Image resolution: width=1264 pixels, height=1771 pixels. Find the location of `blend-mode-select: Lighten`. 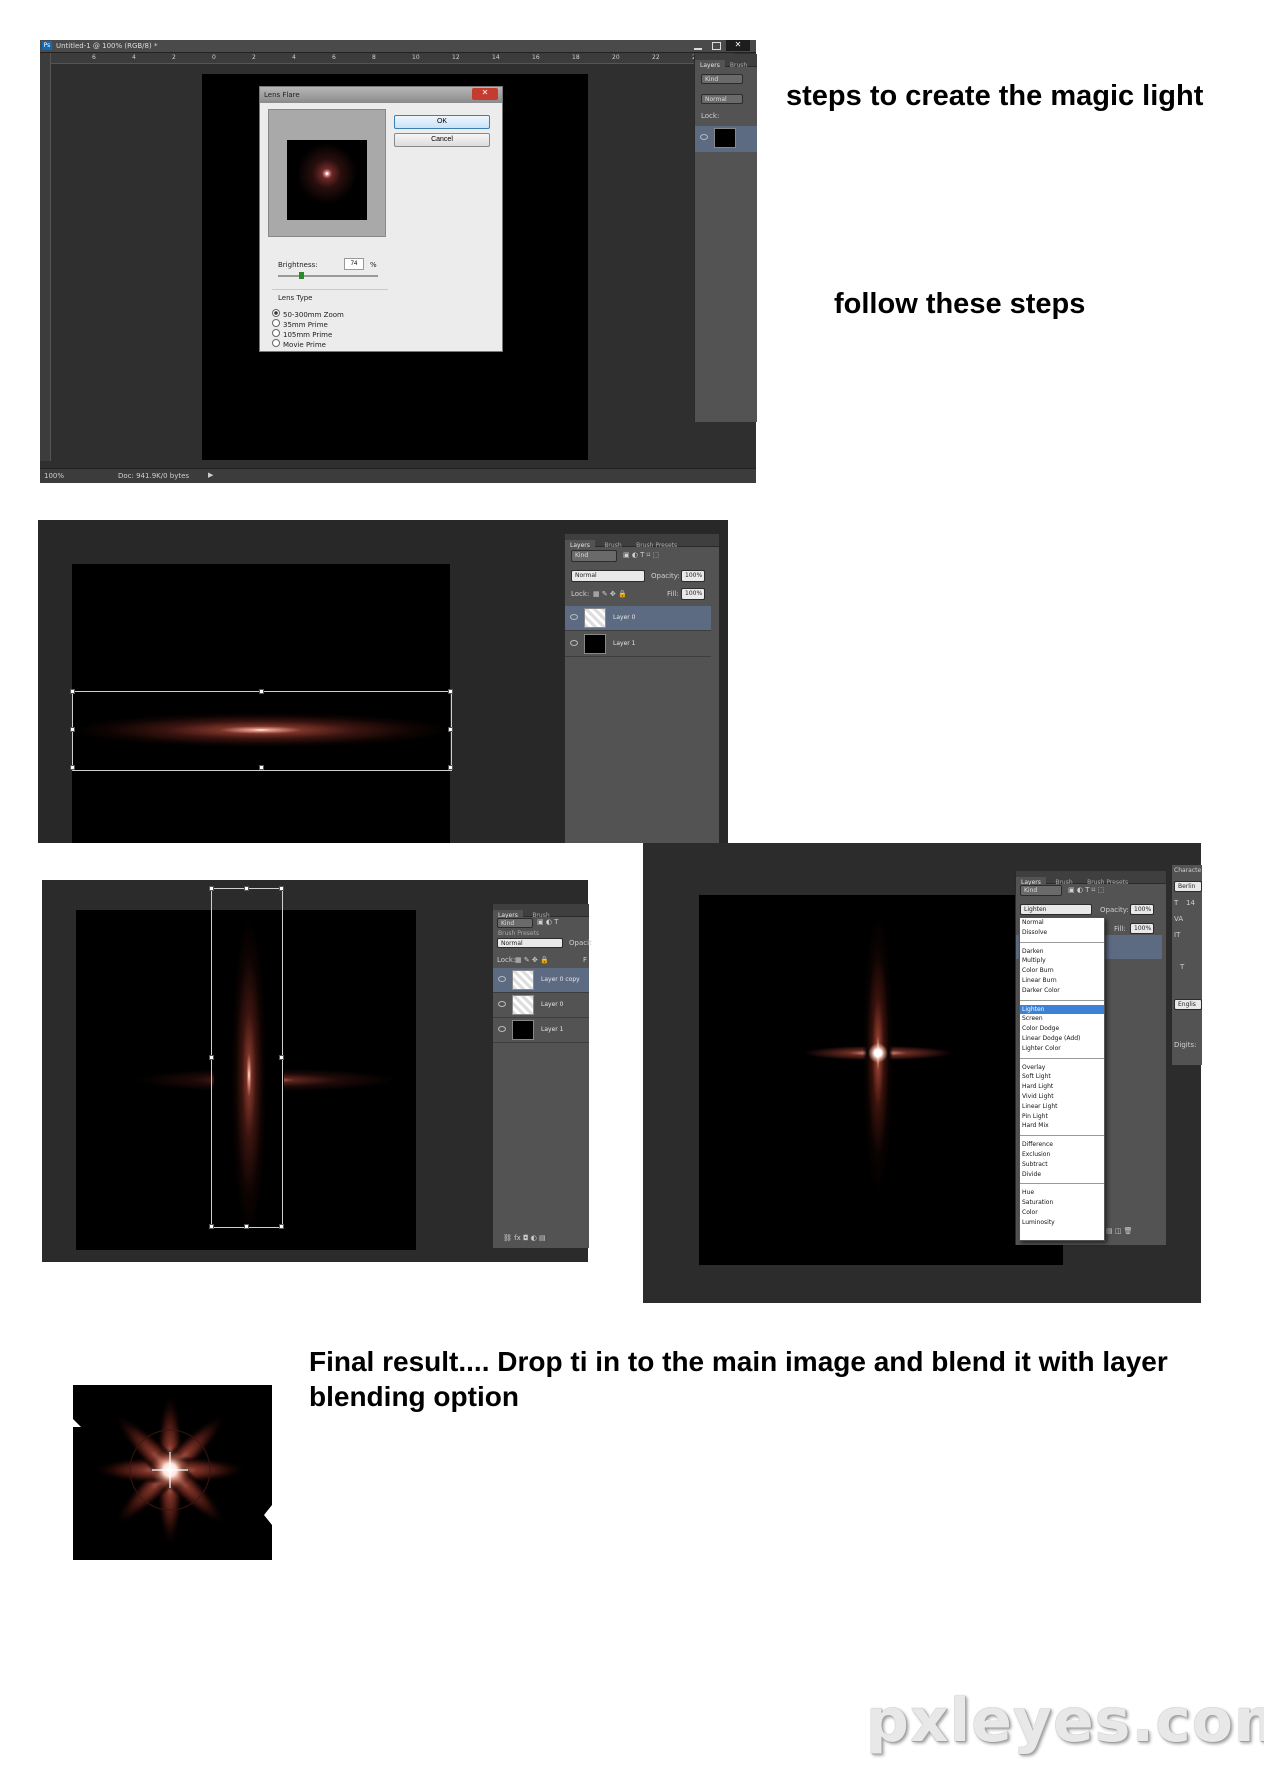

blend-mode-select: Lighten is located at coordinates (1056, 909).